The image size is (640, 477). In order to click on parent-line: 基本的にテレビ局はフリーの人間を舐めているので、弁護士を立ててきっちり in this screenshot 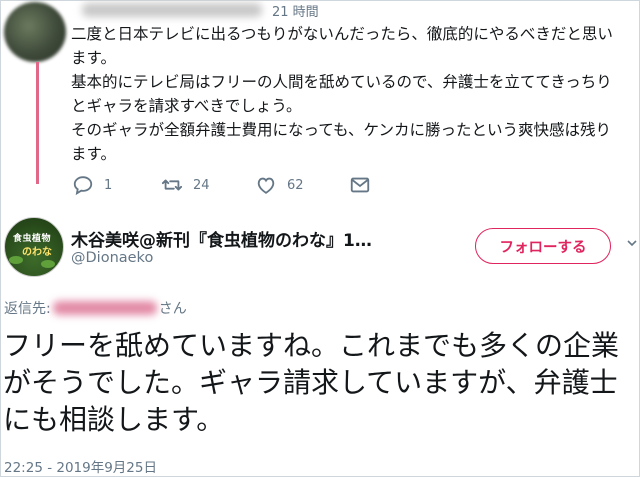, I will do `click(341, 82)`.